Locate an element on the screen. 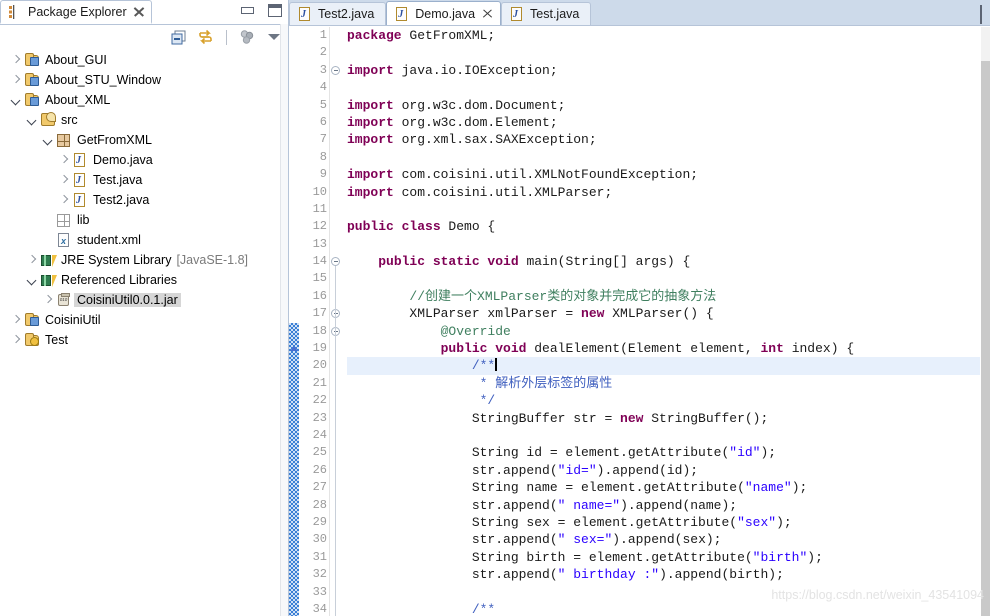 Image resolution: width=990 pixels, height=616 pixels. annotation-ruler is located at coordinates (294, 321).